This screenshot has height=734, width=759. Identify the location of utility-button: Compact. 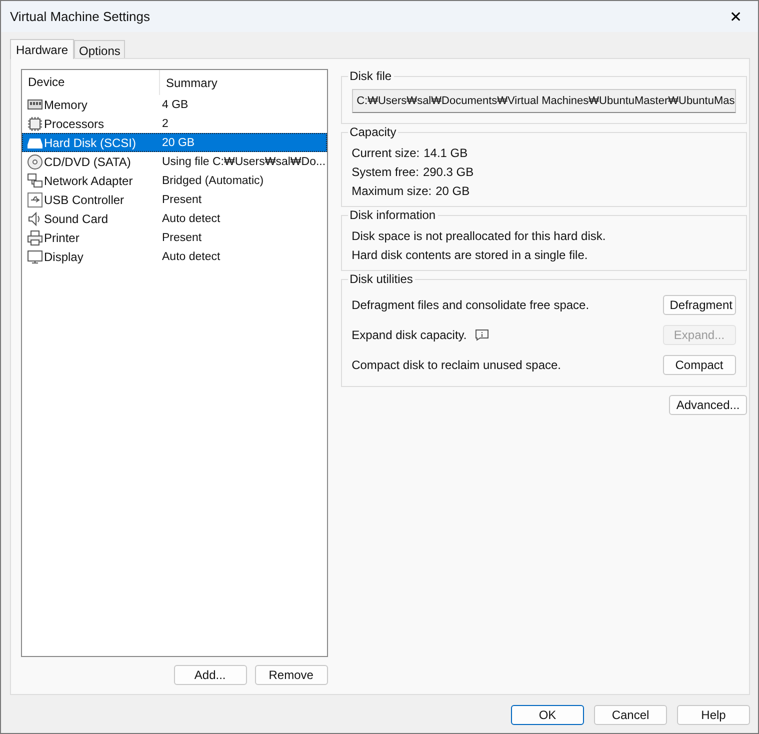
(699, 365).